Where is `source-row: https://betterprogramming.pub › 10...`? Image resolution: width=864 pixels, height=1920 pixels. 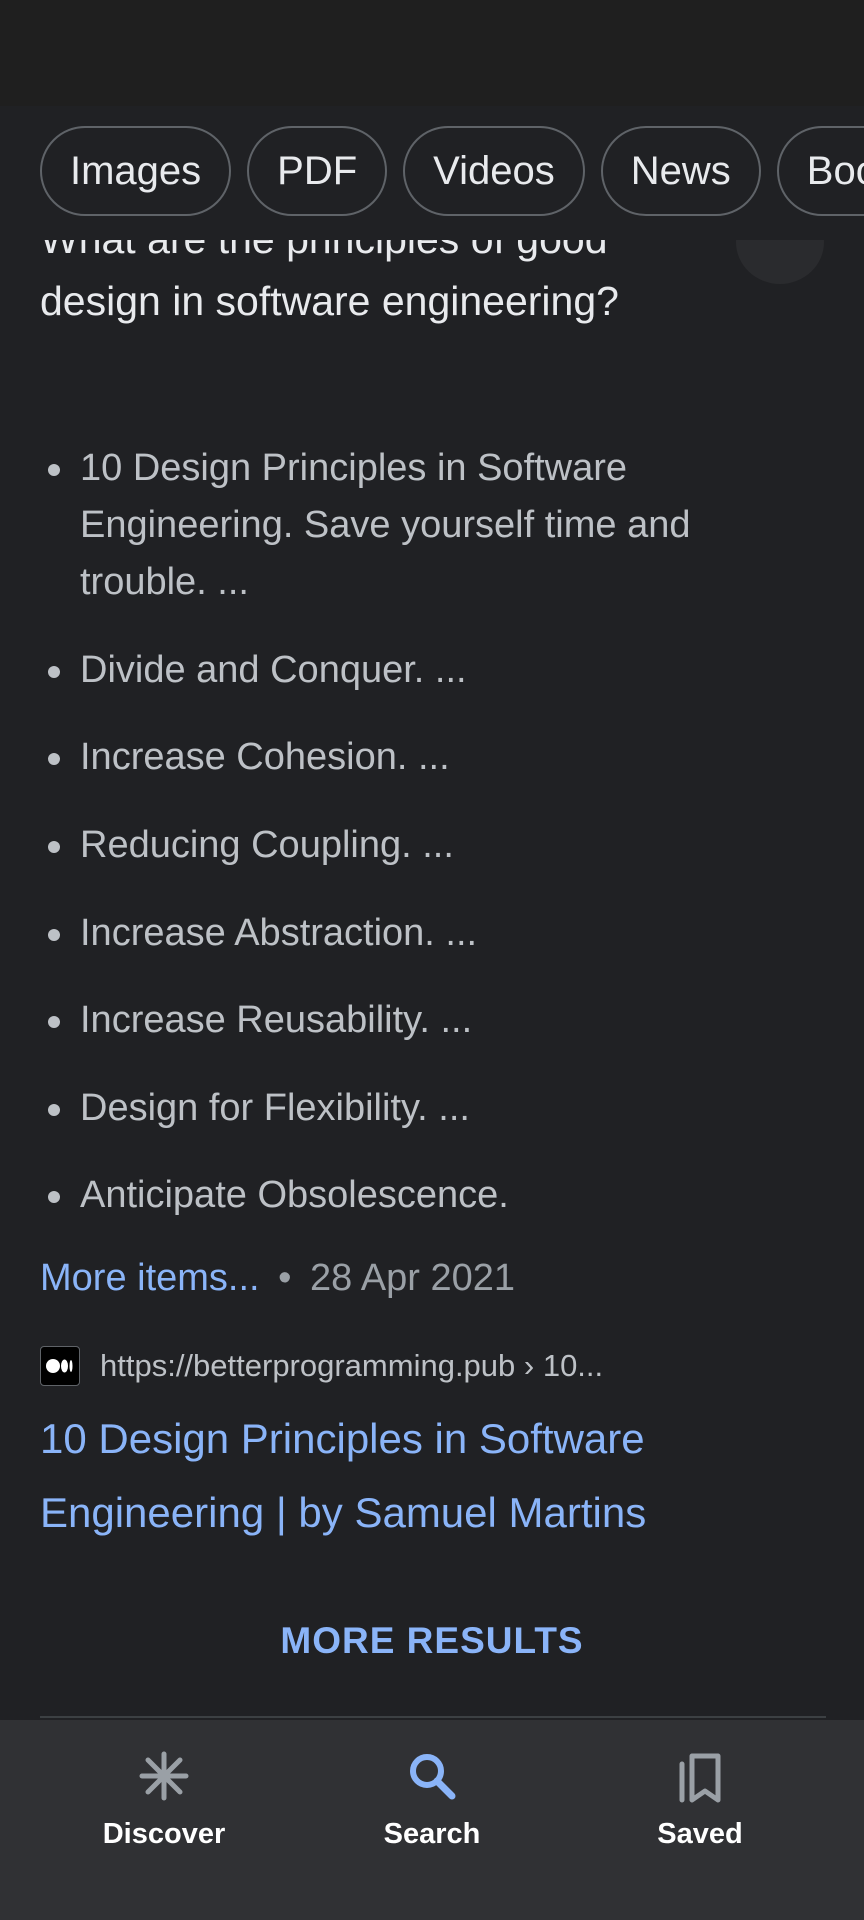 source-row: https://betterprogramming.pub › 10... is located at coordinates (321, 1366).